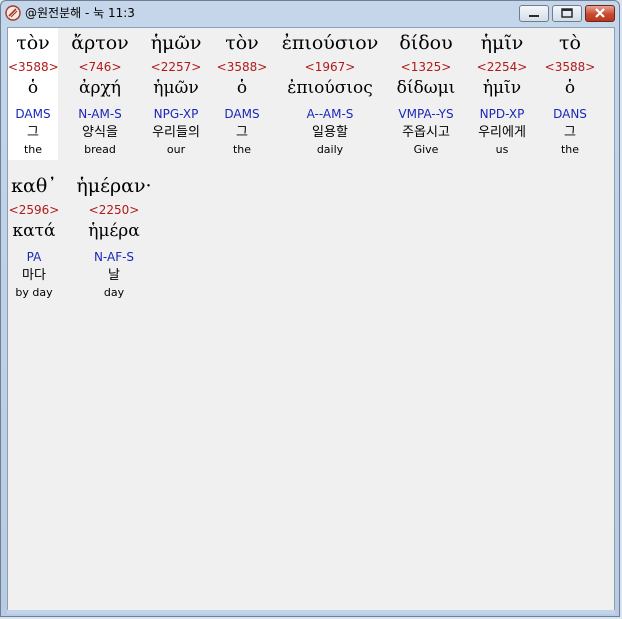 The image size is (622, 619). Describe the element at coordinates (34, 186) in the screenshot. I see `greek-word: καθ᾽` at that location.